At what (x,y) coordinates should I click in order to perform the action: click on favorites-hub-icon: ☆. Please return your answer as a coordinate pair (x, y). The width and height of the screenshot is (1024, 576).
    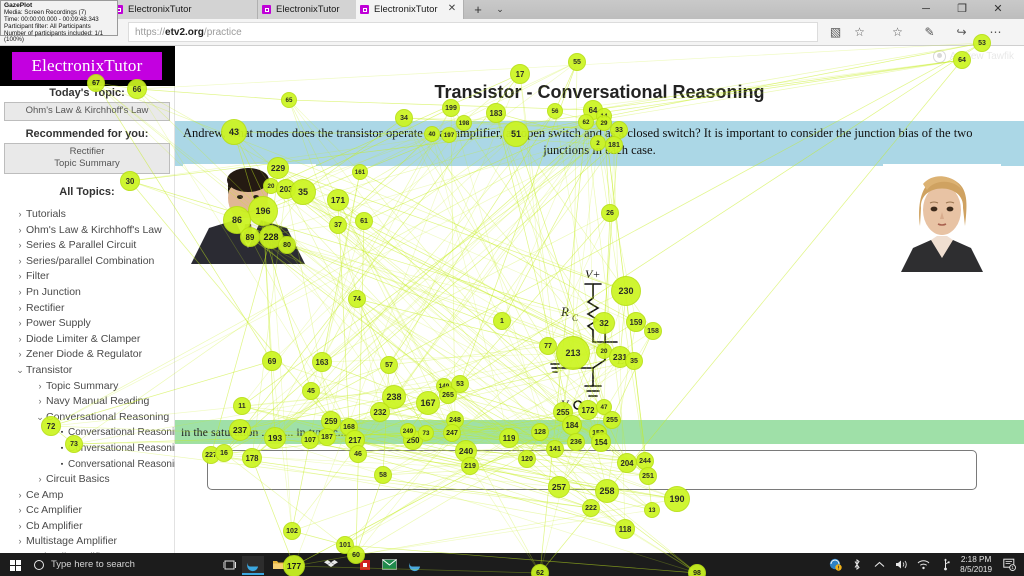
    Looking at the image, I should click on (897, 32).